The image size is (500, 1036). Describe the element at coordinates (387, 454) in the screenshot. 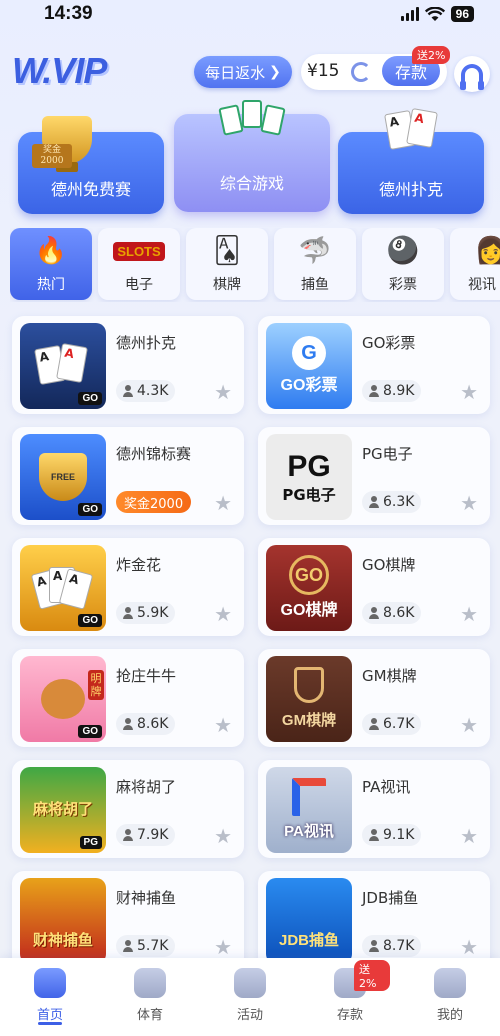

I see `game-name: PG电子` at that location.